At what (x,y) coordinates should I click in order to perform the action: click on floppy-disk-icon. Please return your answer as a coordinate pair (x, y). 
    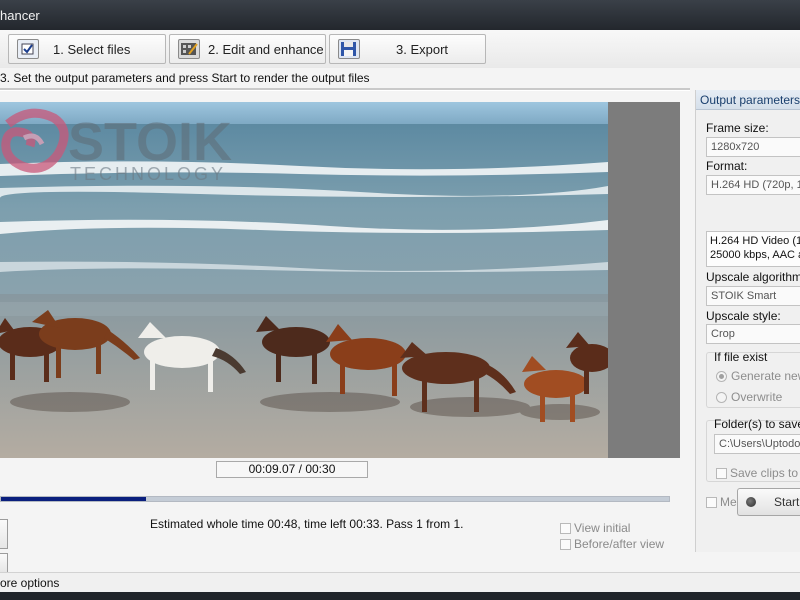
    Looking at the image, I should click on (349, 49).